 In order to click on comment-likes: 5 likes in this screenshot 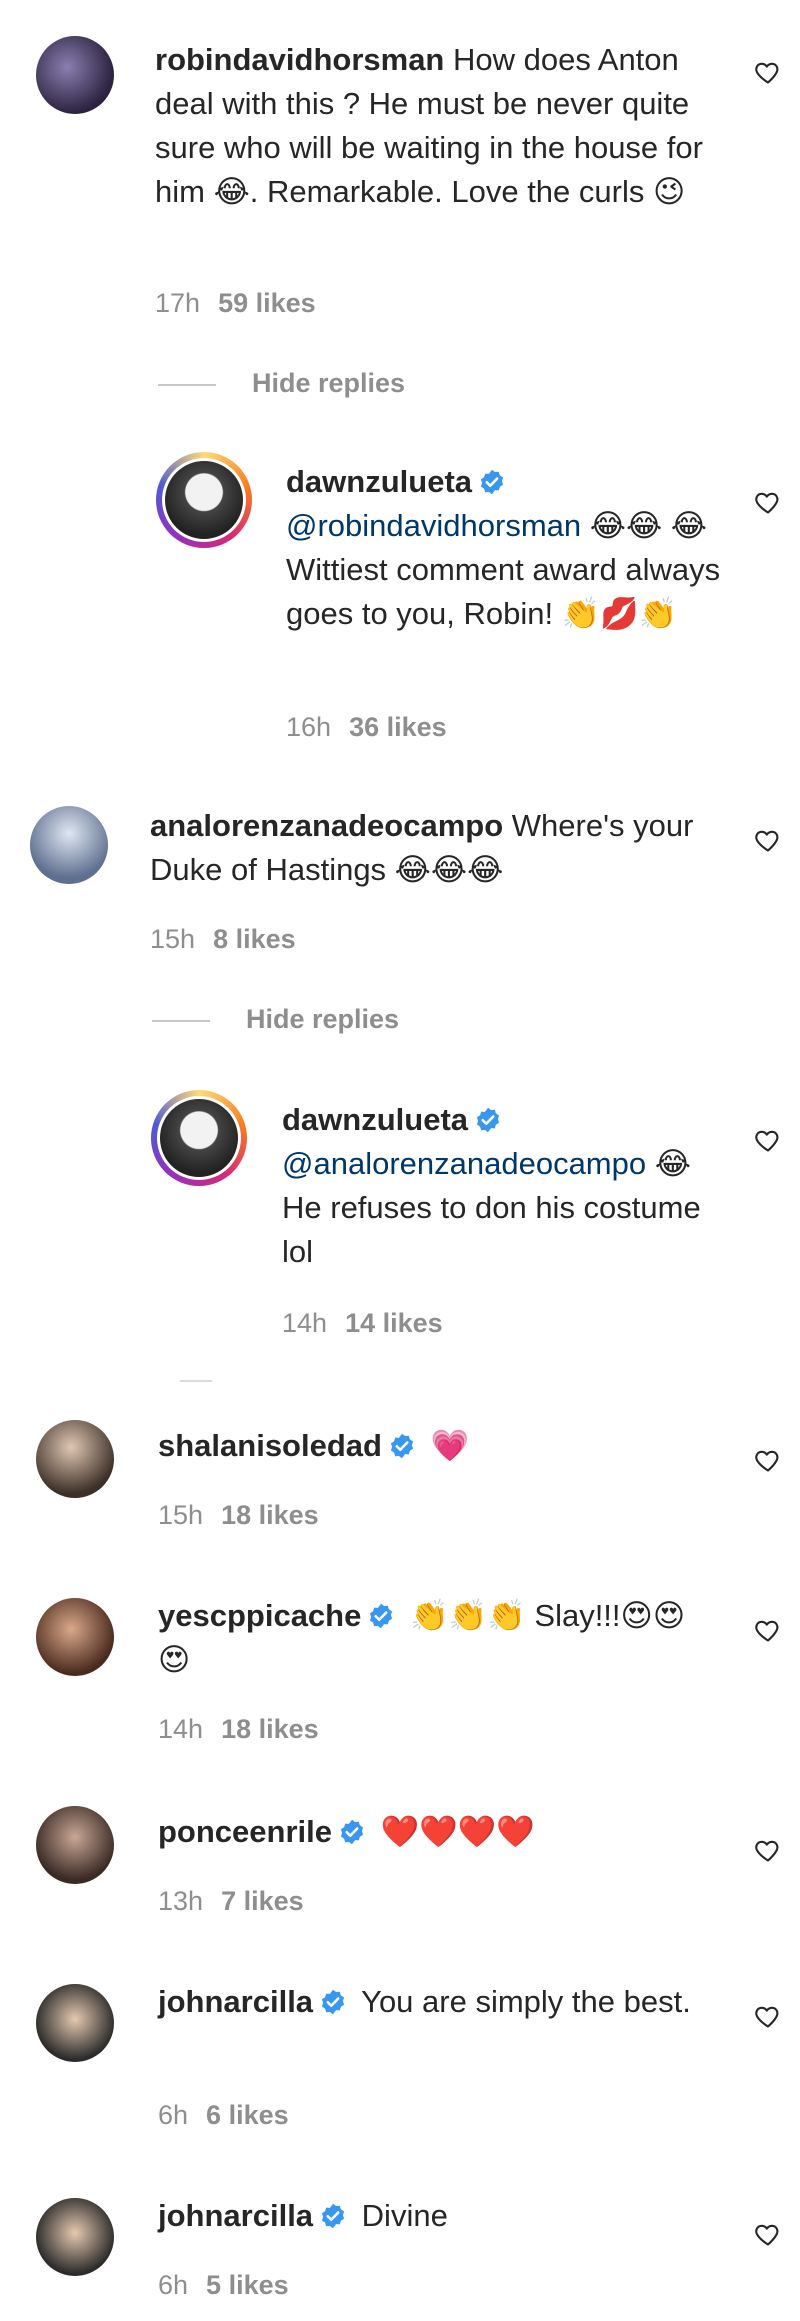, I will do `click(247, 2285)`.